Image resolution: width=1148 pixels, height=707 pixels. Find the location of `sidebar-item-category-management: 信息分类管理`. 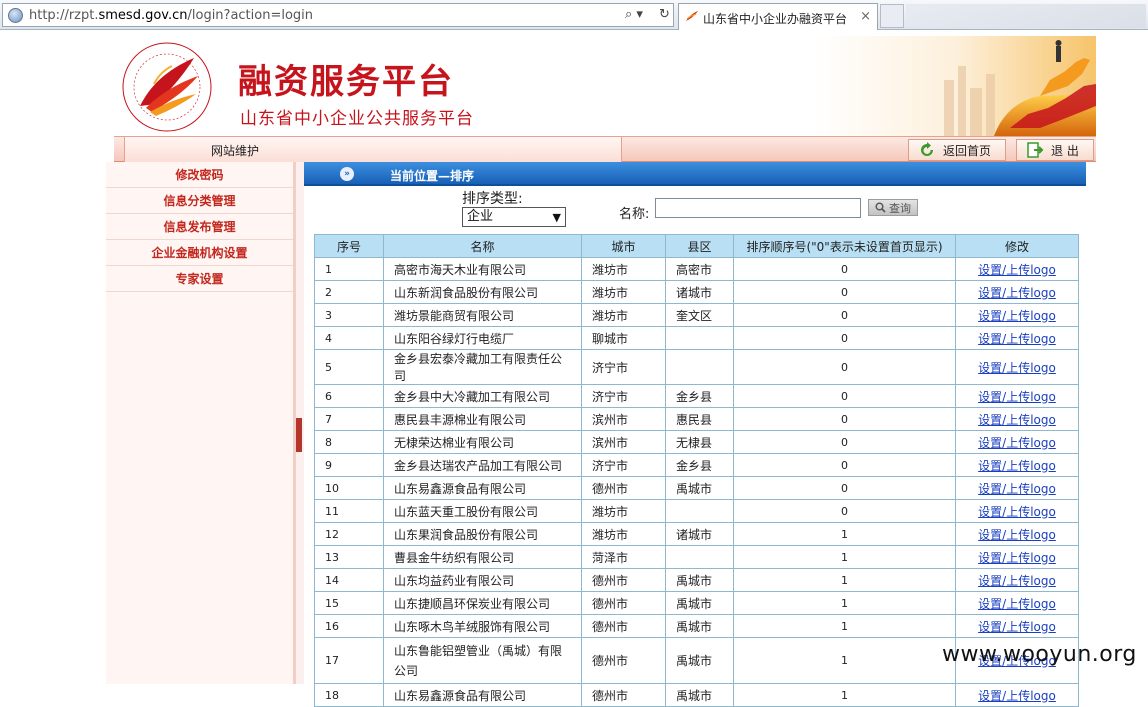

sidebar-item-category-management: 信息分类管理 is located at coordinates (199, 201).